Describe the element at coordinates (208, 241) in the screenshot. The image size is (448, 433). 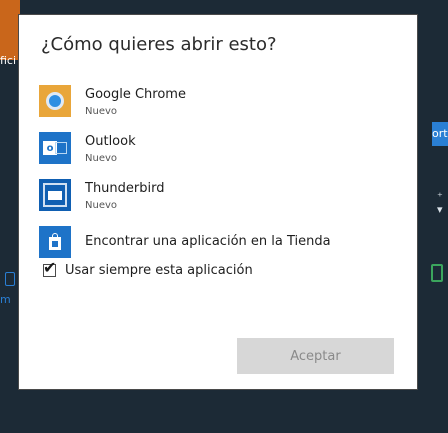
I see `store-link-label: Encontrar una aplicación en la Tienda` at that location.